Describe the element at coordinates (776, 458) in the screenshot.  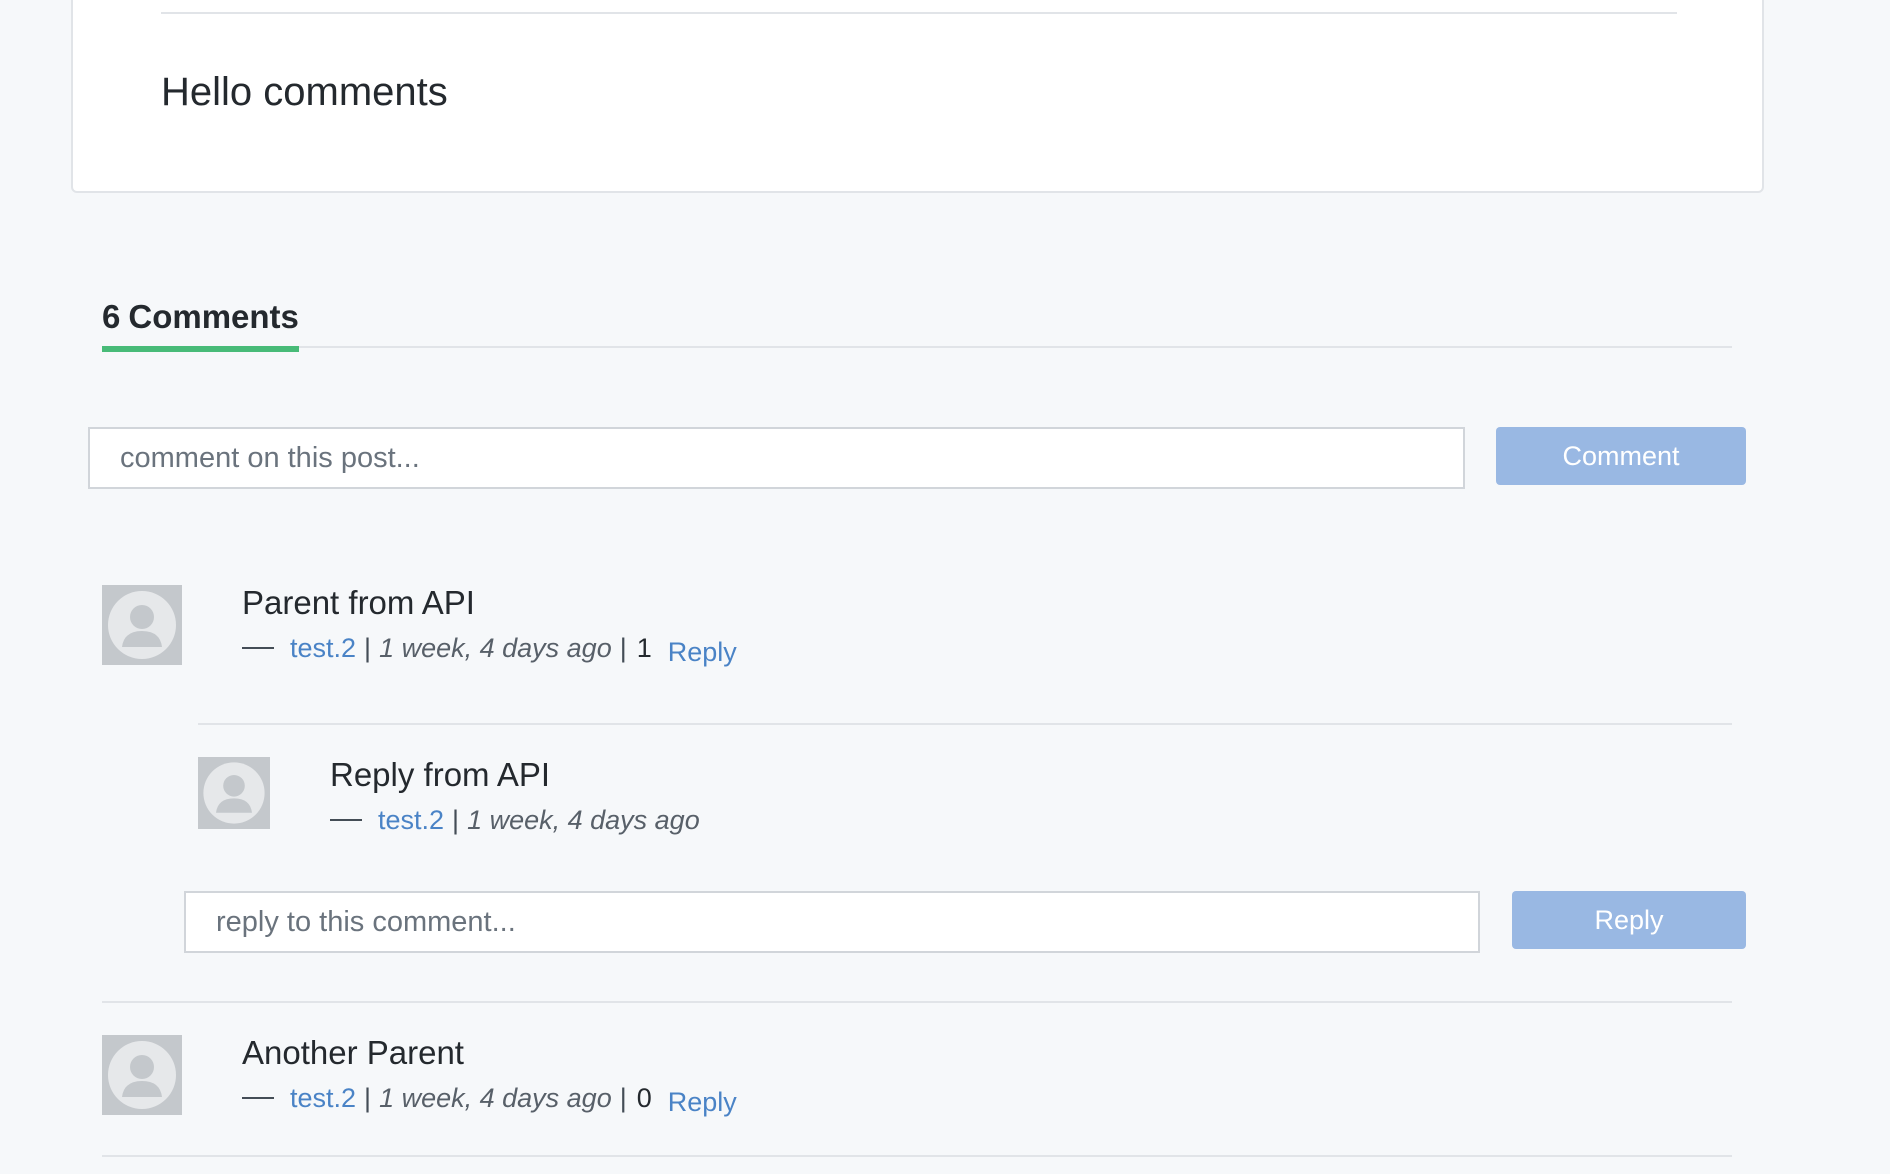
I see `comment-input` at that location.